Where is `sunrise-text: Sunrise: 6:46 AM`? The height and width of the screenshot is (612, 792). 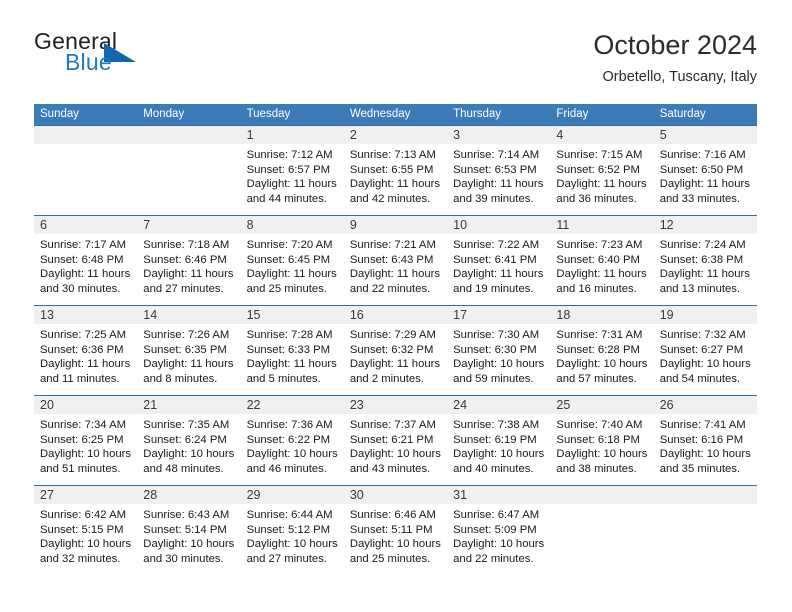 sunrise-text: Sunrise: 6:46 AM is located at coordinates (392, 515).